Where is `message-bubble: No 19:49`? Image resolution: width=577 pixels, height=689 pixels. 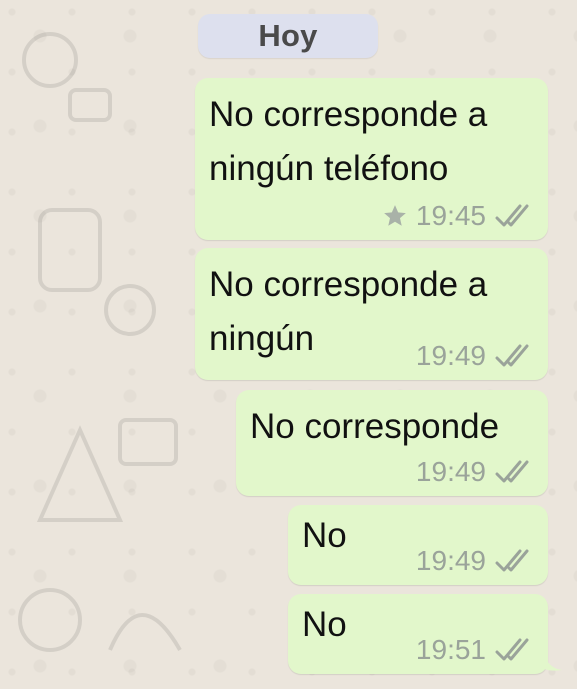
message-bubble: No 19:49 is located at coordinates (418, 545).